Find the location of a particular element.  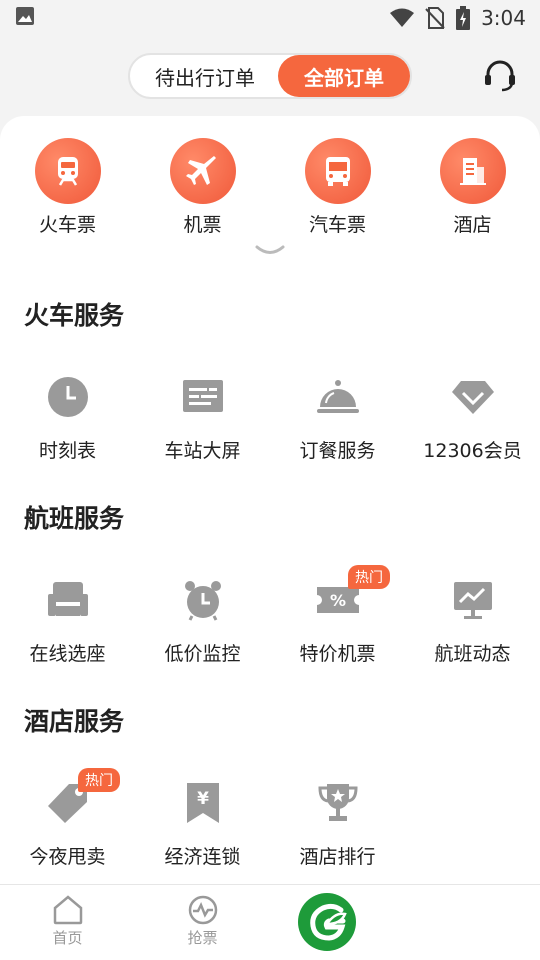

service-label: 汽车票 is located at coordinates (337, 225).